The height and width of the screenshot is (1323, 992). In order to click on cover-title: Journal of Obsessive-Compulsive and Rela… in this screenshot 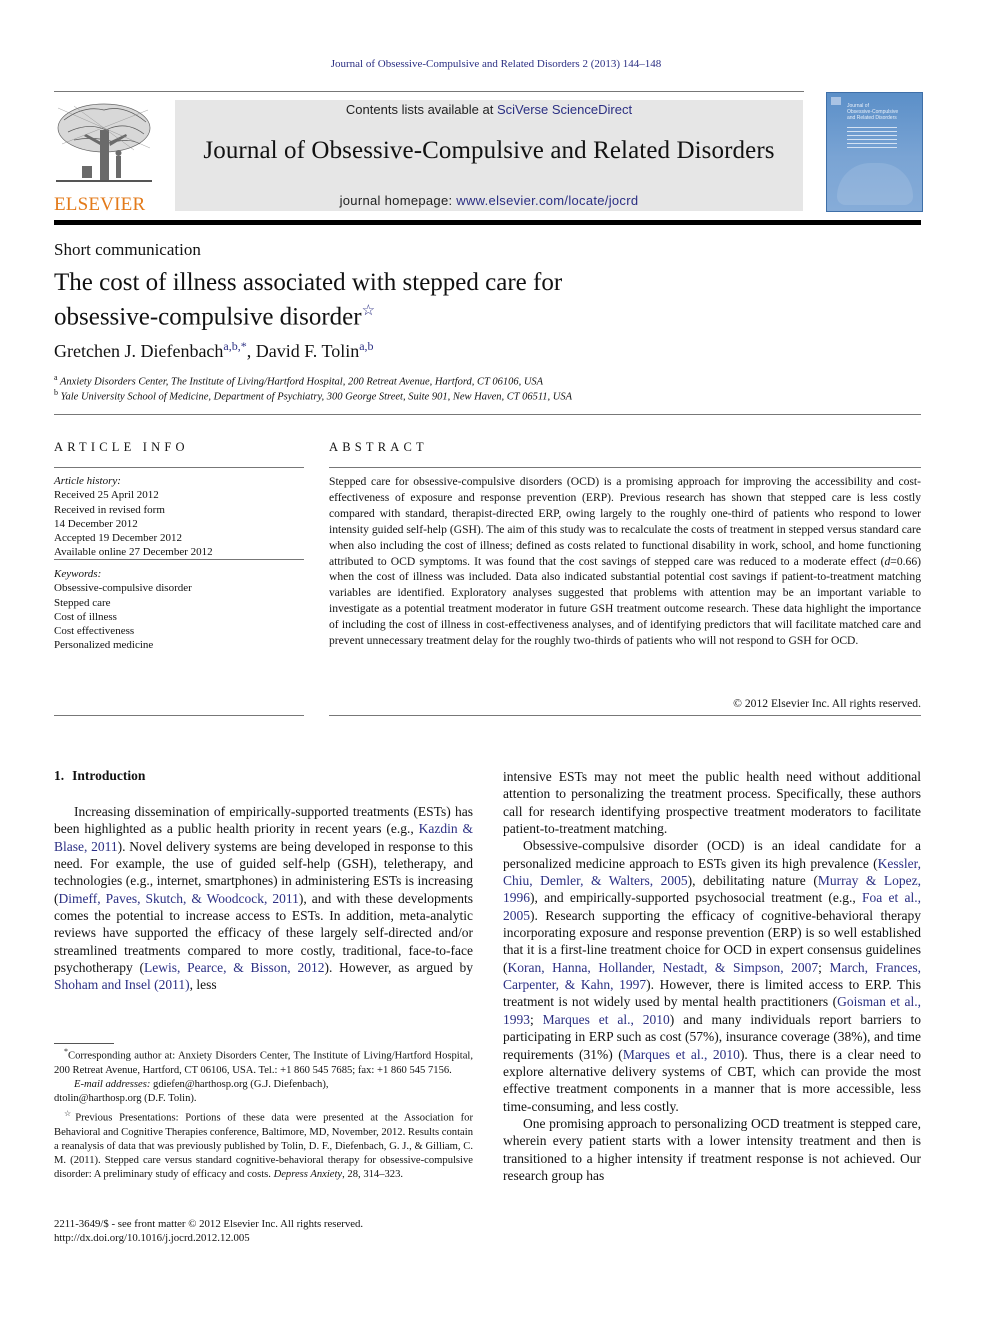, I will do `click(882, 112)`.